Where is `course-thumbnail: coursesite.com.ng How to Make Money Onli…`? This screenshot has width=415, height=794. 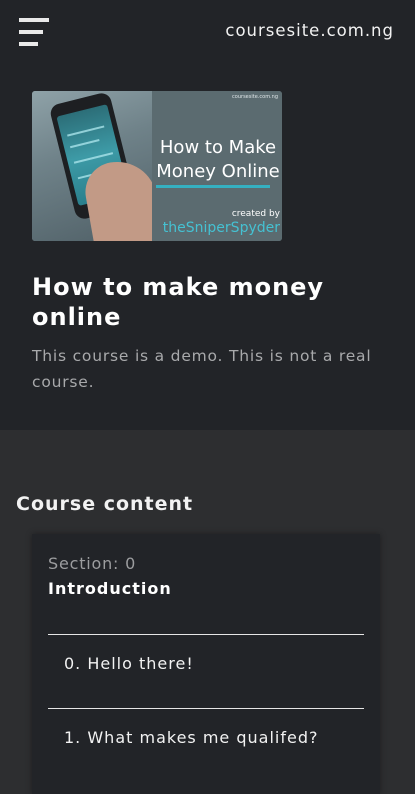 course-thumbnail: coursesite.com.ng How to Make Money Onli… is located at coordinates (157, 166).